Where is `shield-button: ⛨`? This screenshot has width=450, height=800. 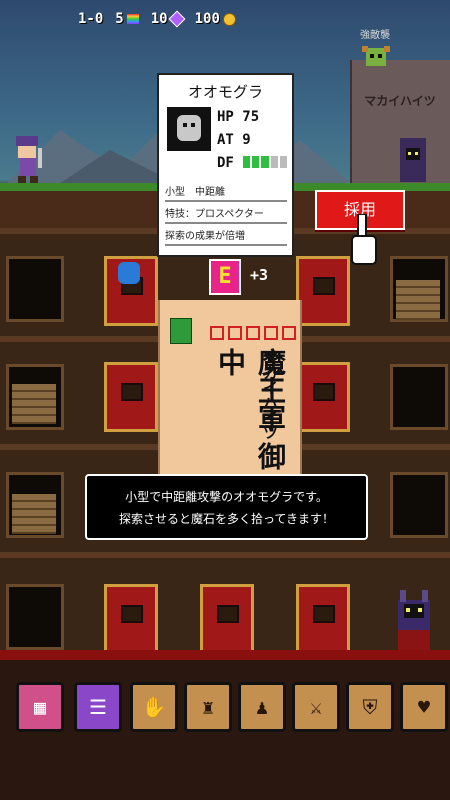 shield-button: ⛨ is located at coordinates (370, 707).